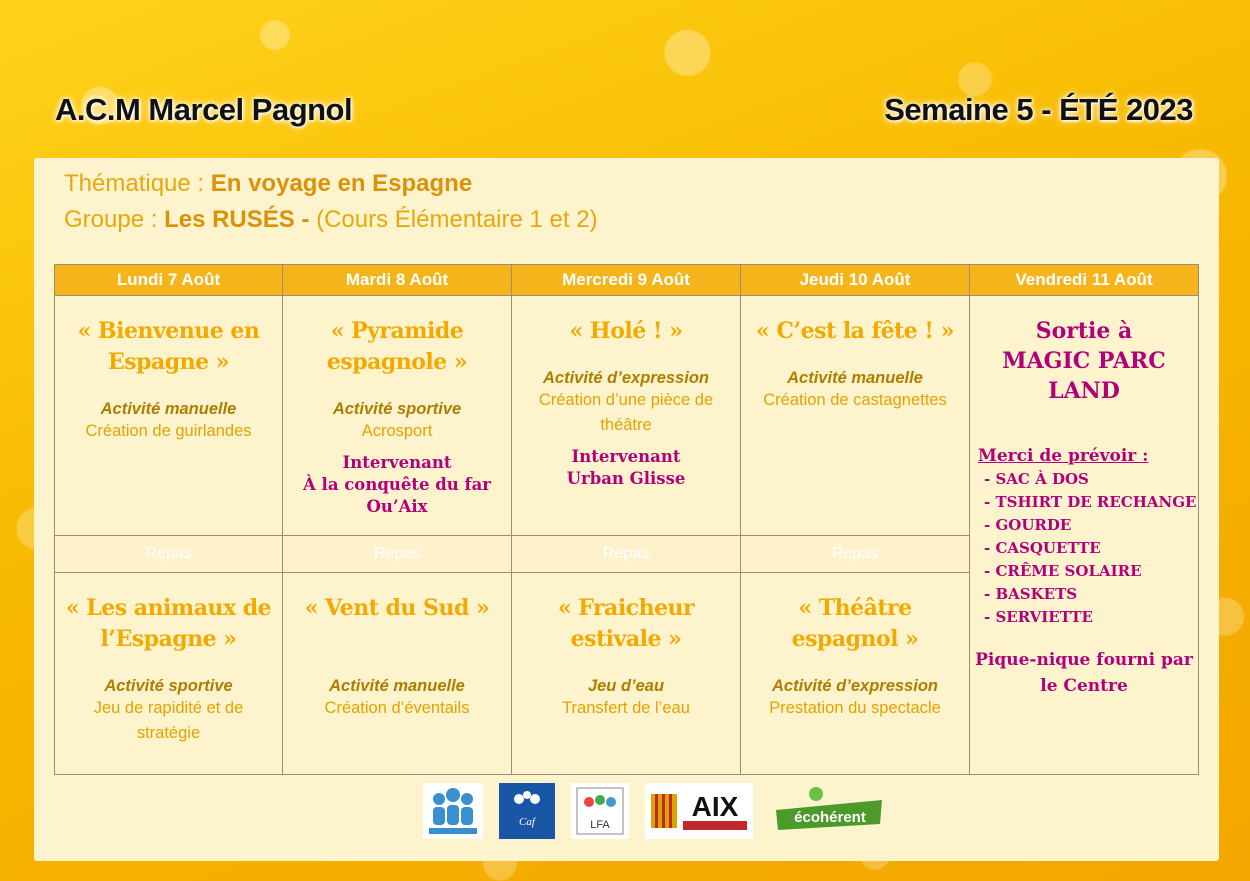 This screenshot has height=881, width=1250. Describe the element at coordinates (168, 431) in the screenshot. I see `activity-desc: Création de guirlandes` at that location.